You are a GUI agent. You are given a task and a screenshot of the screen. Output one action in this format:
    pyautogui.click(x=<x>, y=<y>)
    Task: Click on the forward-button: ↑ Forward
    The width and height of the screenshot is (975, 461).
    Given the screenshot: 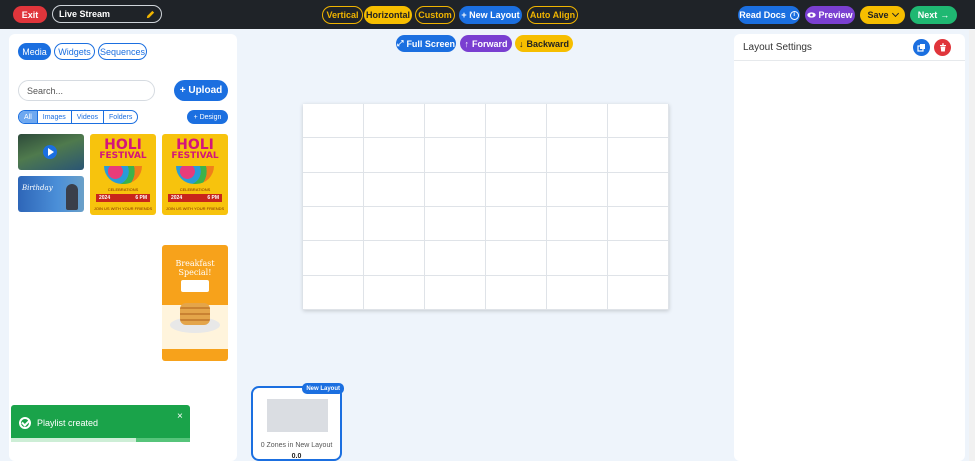 What is the action you would take?
    pyautogui.click(x=486, y=43)
    